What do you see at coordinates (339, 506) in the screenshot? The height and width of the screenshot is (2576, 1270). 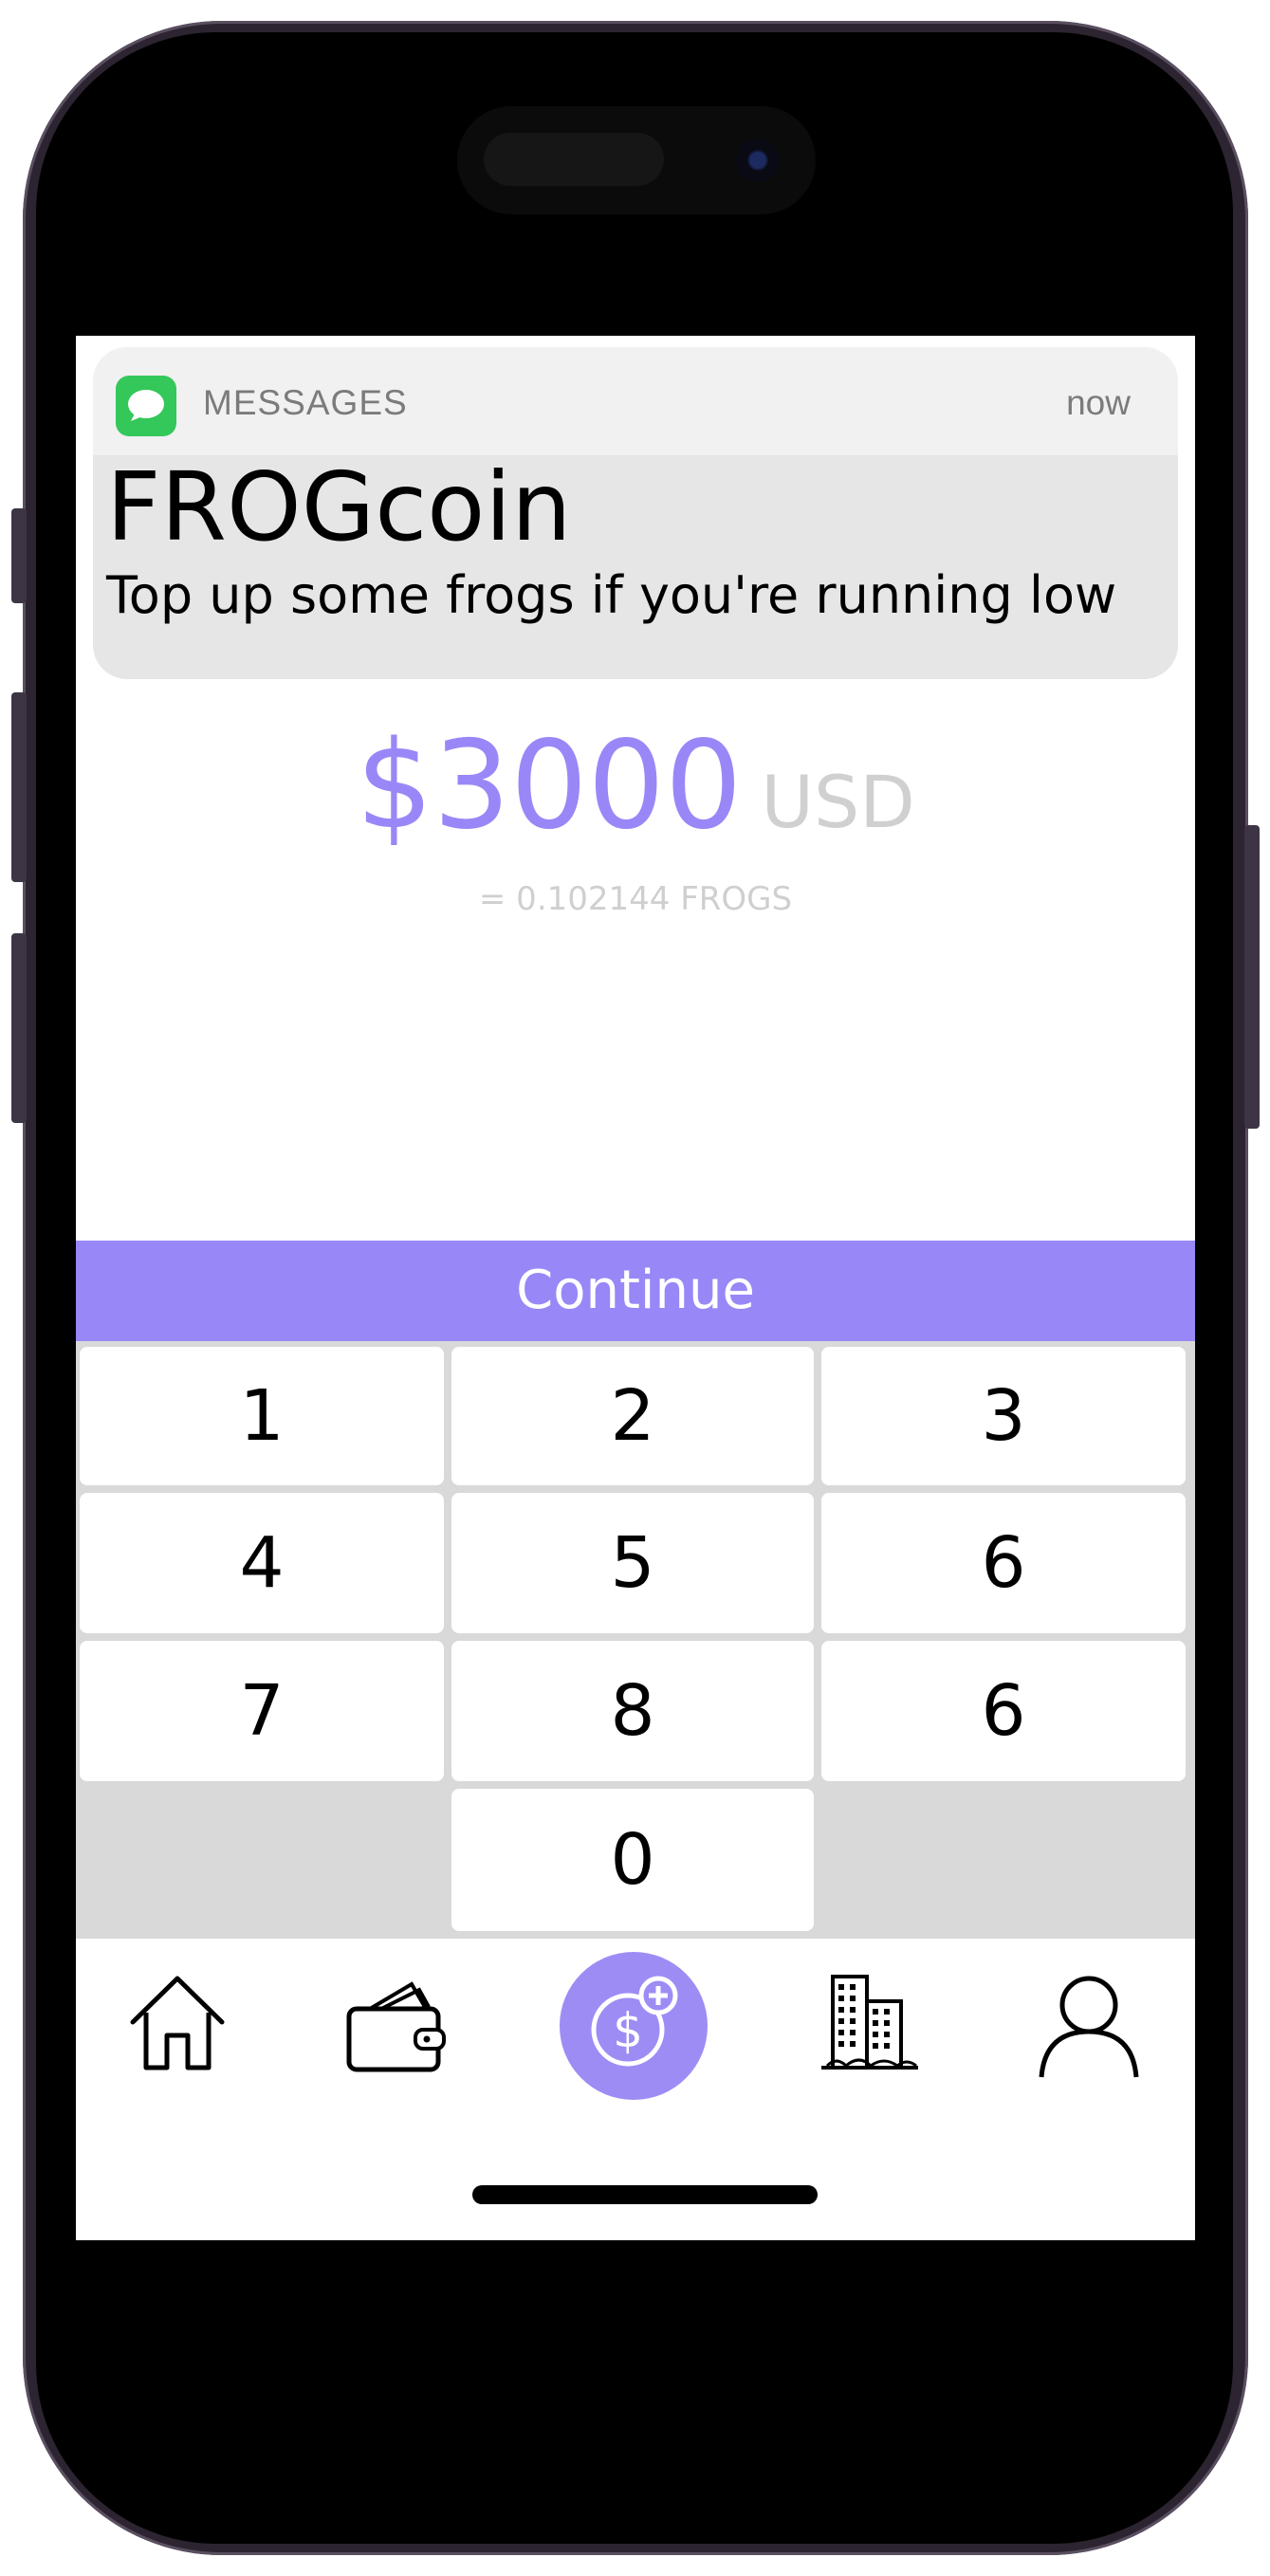 I see `notification-title: FROGcoin` at bounding box center [339, 506].